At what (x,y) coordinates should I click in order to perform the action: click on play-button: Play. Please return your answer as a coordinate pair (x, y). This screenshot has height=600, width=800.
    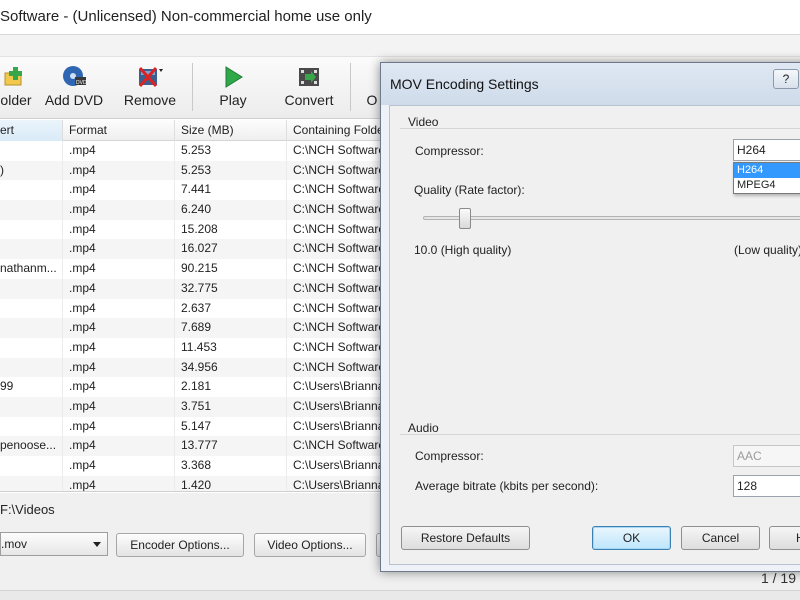
    Looking at the image, I should click on (233, 87).